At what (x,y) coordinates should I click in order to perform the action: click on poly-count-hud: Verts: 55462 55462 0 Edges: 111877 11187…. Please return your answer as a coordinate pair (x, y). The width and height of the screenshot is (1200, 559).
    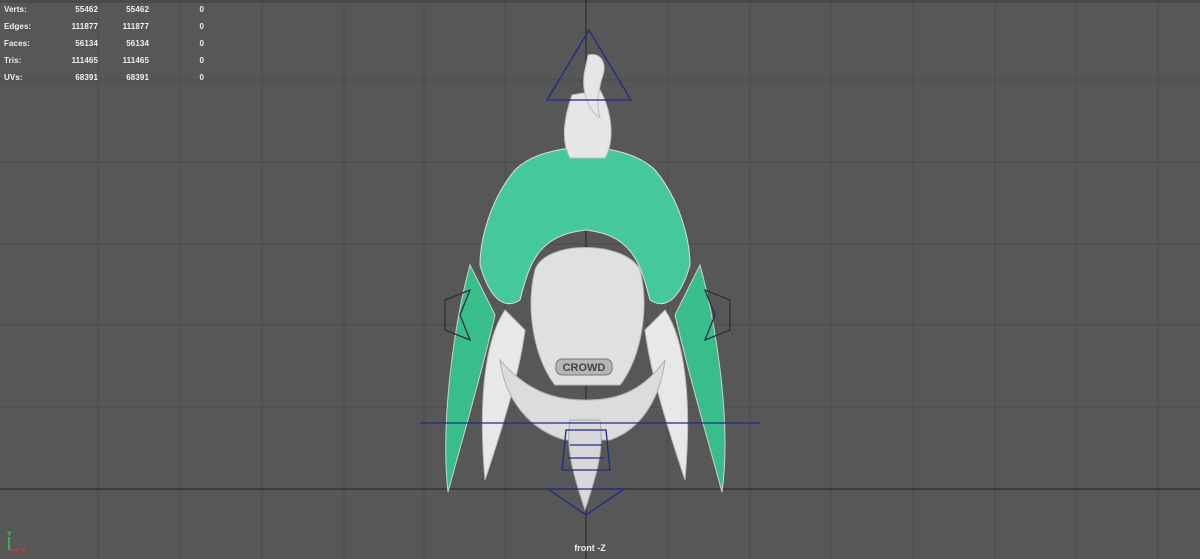
    Looking at the image, I should click on (109, 43).